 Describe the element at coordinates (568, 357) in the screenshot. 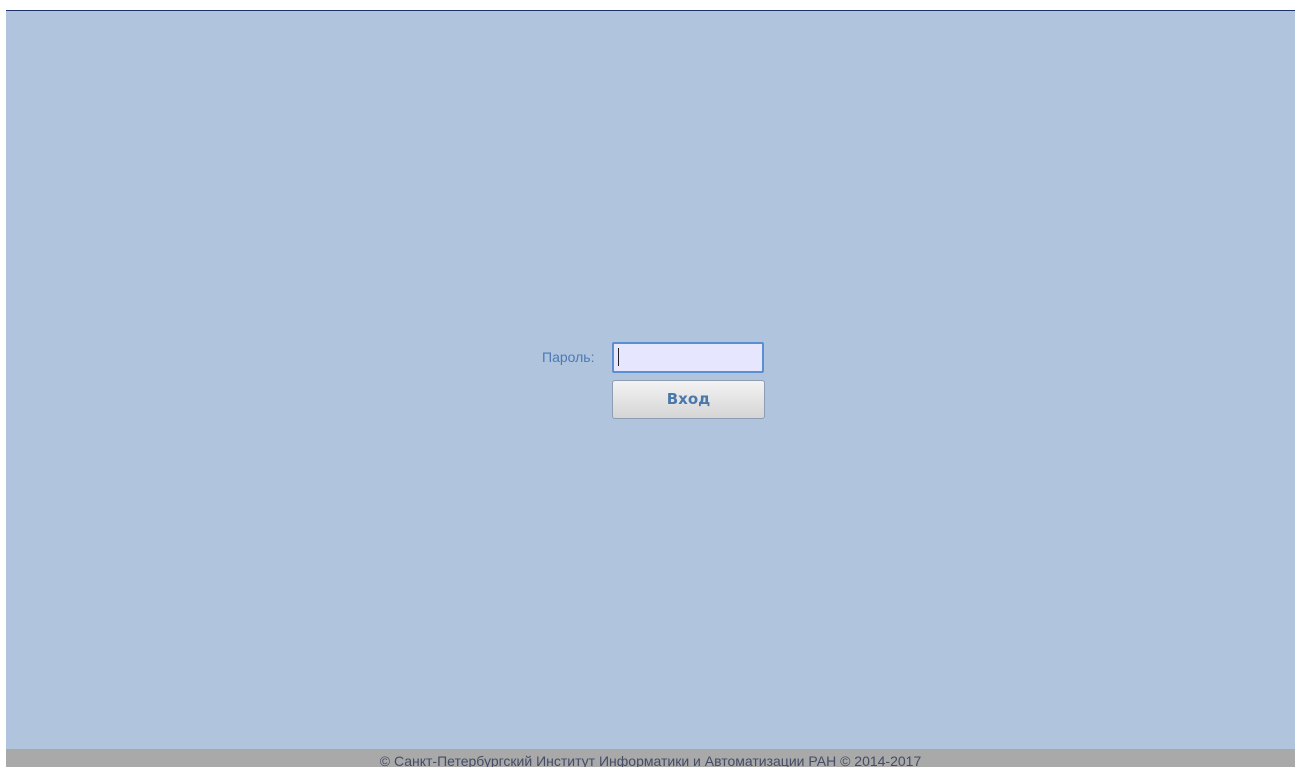

I see `password-label: Пароль:` at that location.